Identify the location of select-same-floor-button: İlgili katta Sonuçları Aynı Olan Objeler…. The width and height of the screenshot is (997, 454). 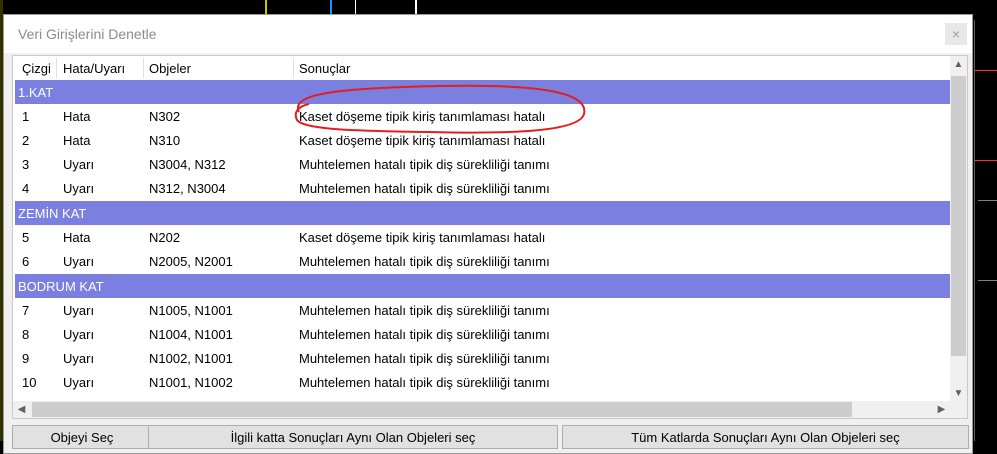
(353, 437).